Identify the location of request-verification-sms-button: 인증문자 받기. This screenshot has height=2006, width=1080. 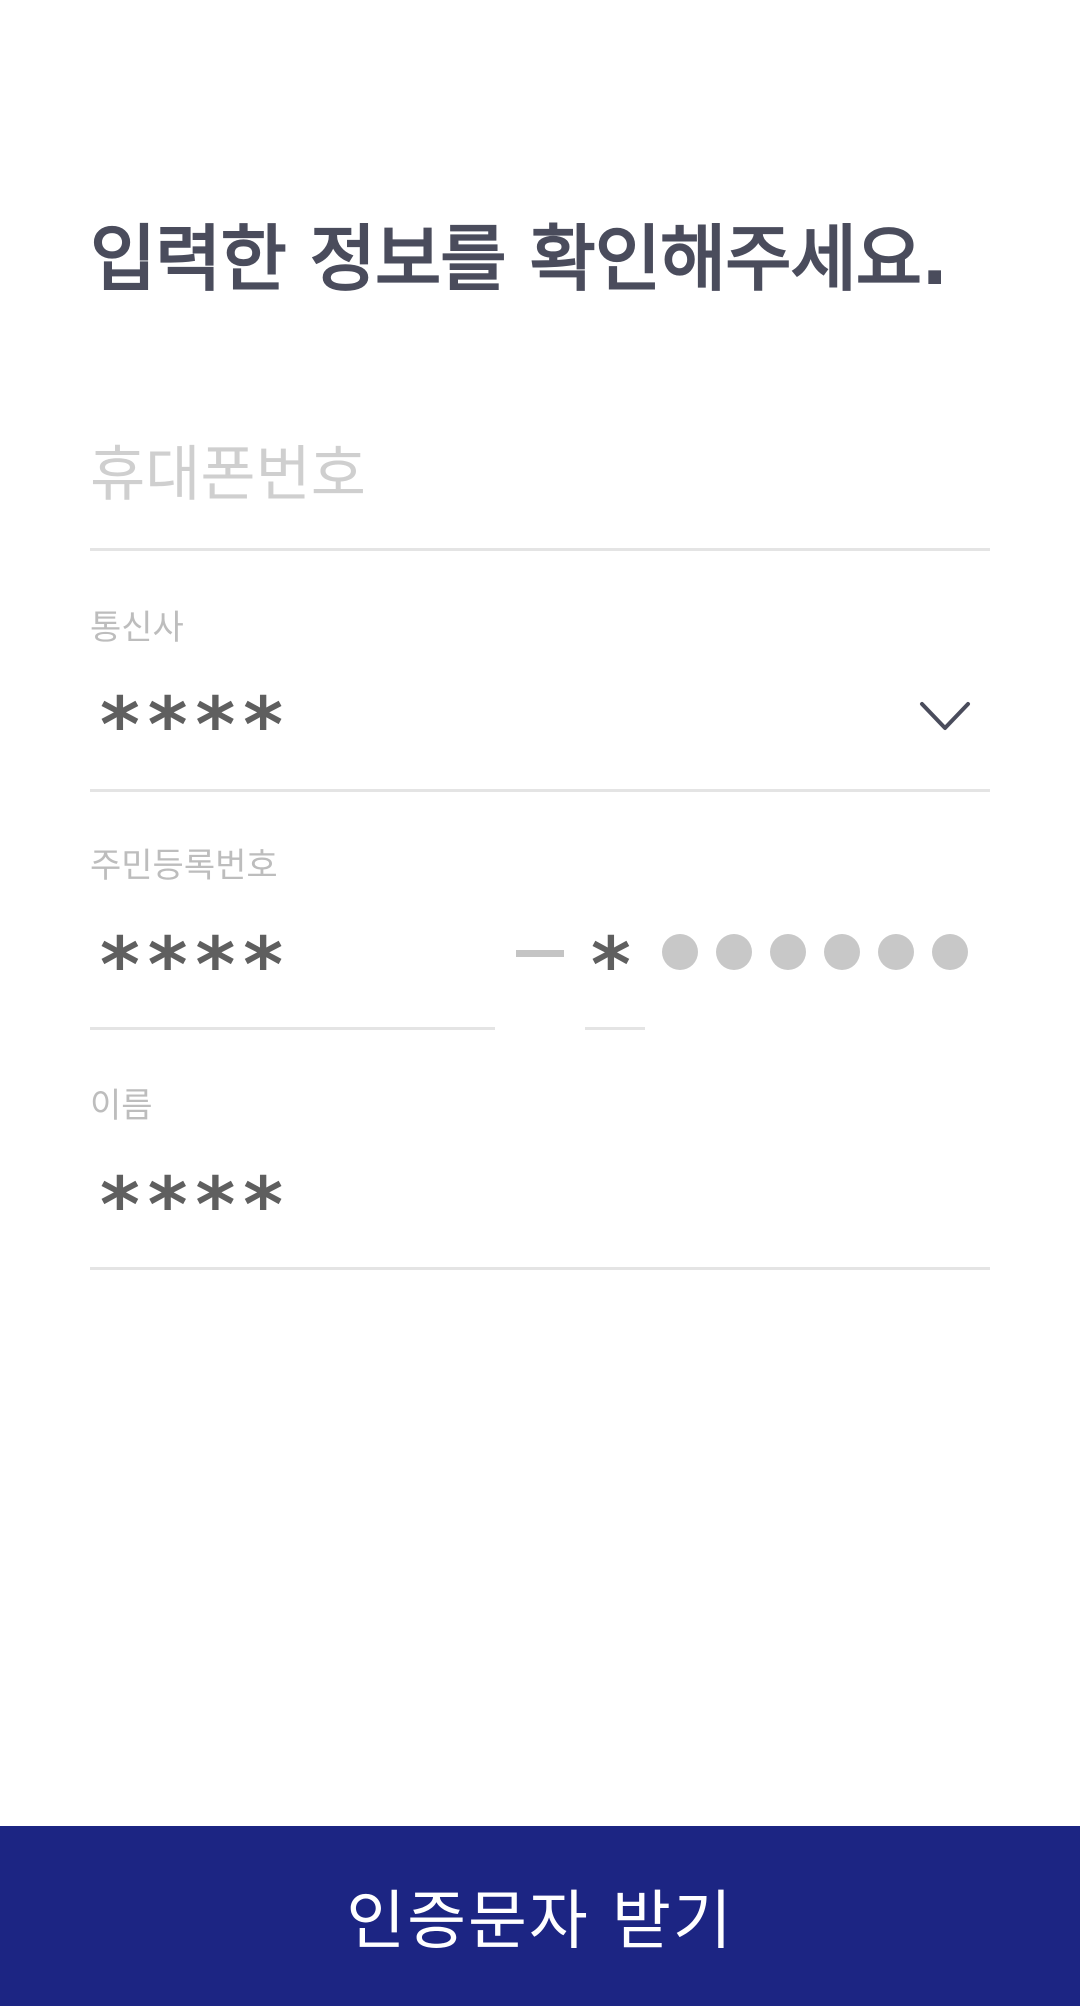
(540, 1916).